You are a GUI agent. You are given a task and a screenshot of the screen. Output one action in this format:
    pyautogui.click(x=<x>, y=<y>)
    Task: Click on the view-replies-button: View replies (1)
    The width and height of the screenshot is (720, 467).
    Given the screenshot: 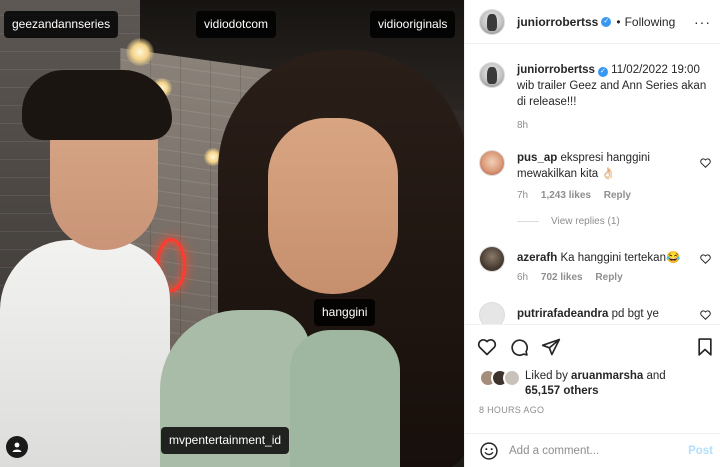 What is the action you would take?
    pyautogui.click(x=568, y=221)
    